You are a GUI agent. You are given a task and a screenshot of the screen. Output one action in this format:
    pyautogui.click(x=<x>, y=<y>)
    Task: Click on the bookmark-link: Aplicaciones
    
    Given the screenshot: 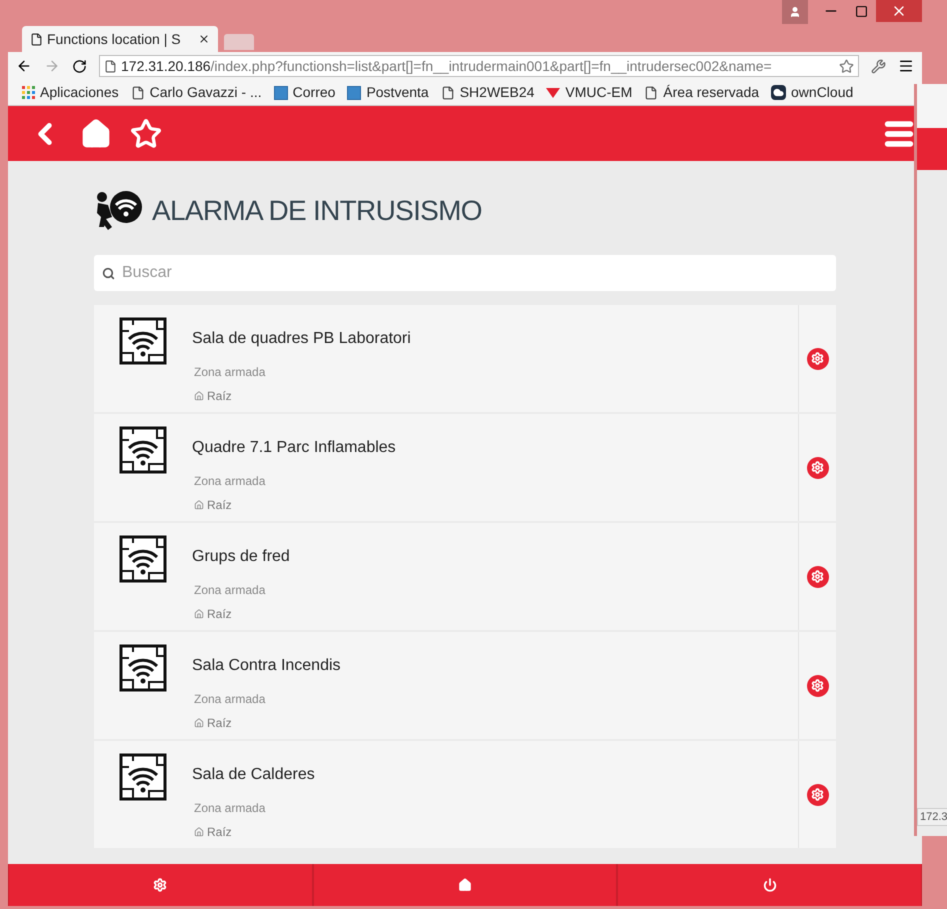 What is the action you would take?
    pyautogui.click(x=70, y=92)
    